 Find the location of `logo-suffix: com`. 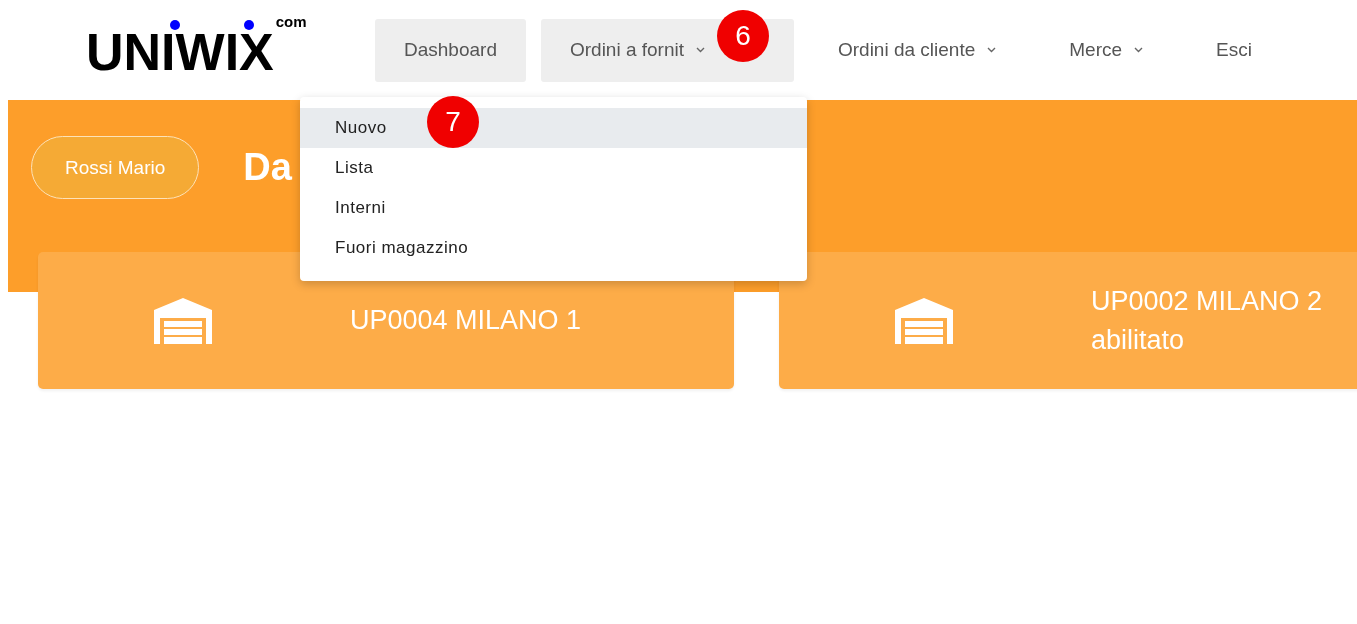

logo-suffix: com is located at coordinates (291, 21).